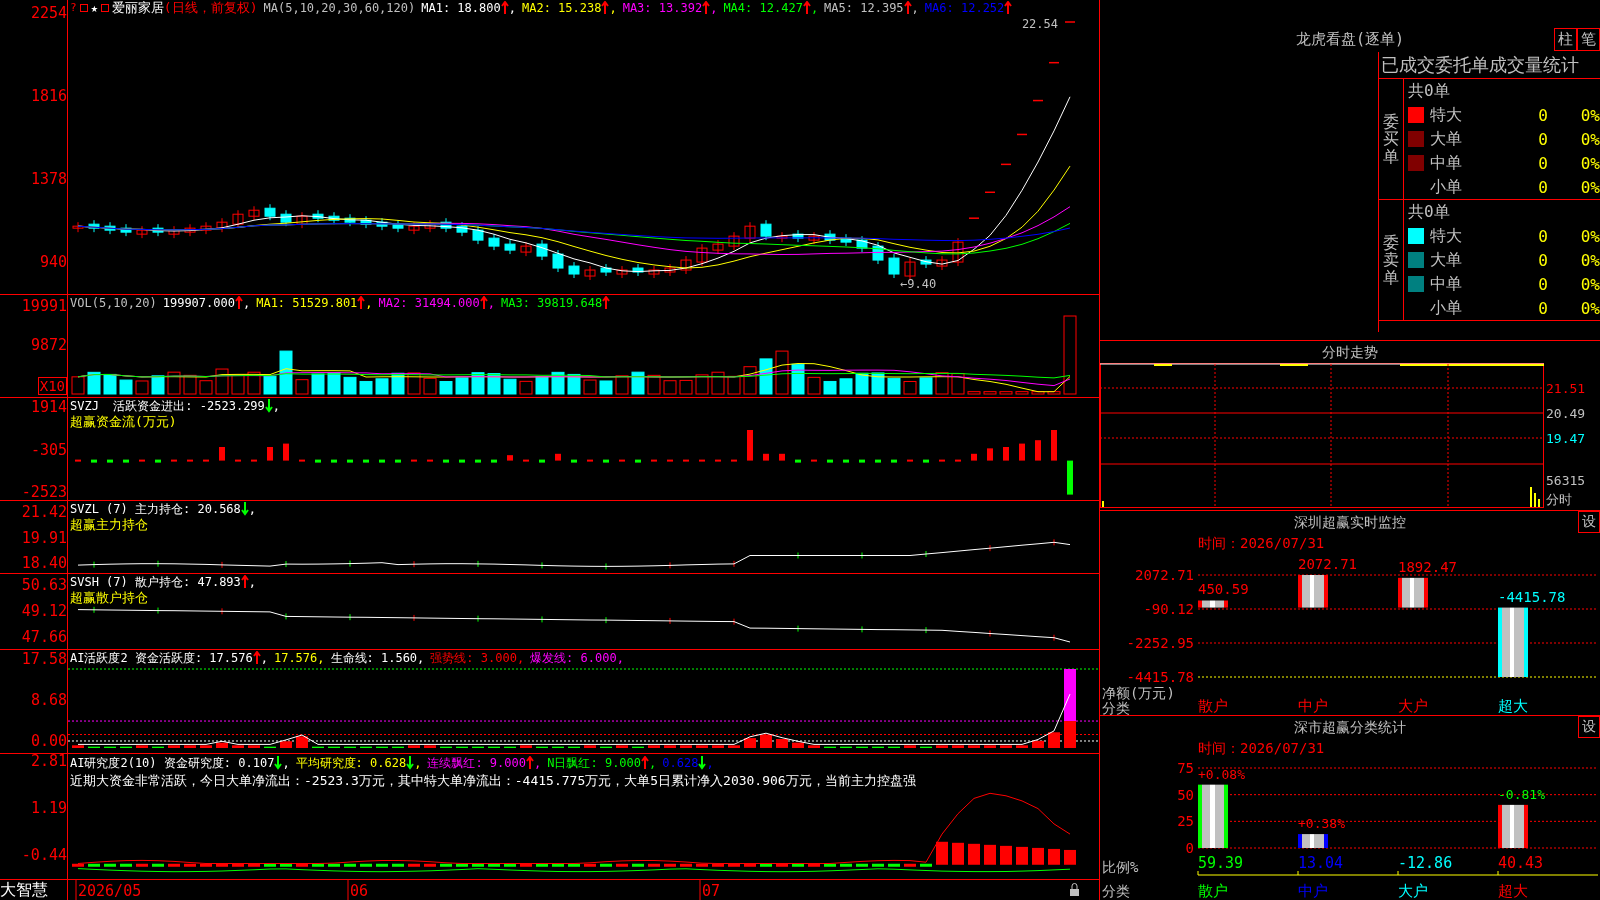 This screenshot has width=1600, height=900. I want to click on axis-label: 47.66, so click(44, 637).